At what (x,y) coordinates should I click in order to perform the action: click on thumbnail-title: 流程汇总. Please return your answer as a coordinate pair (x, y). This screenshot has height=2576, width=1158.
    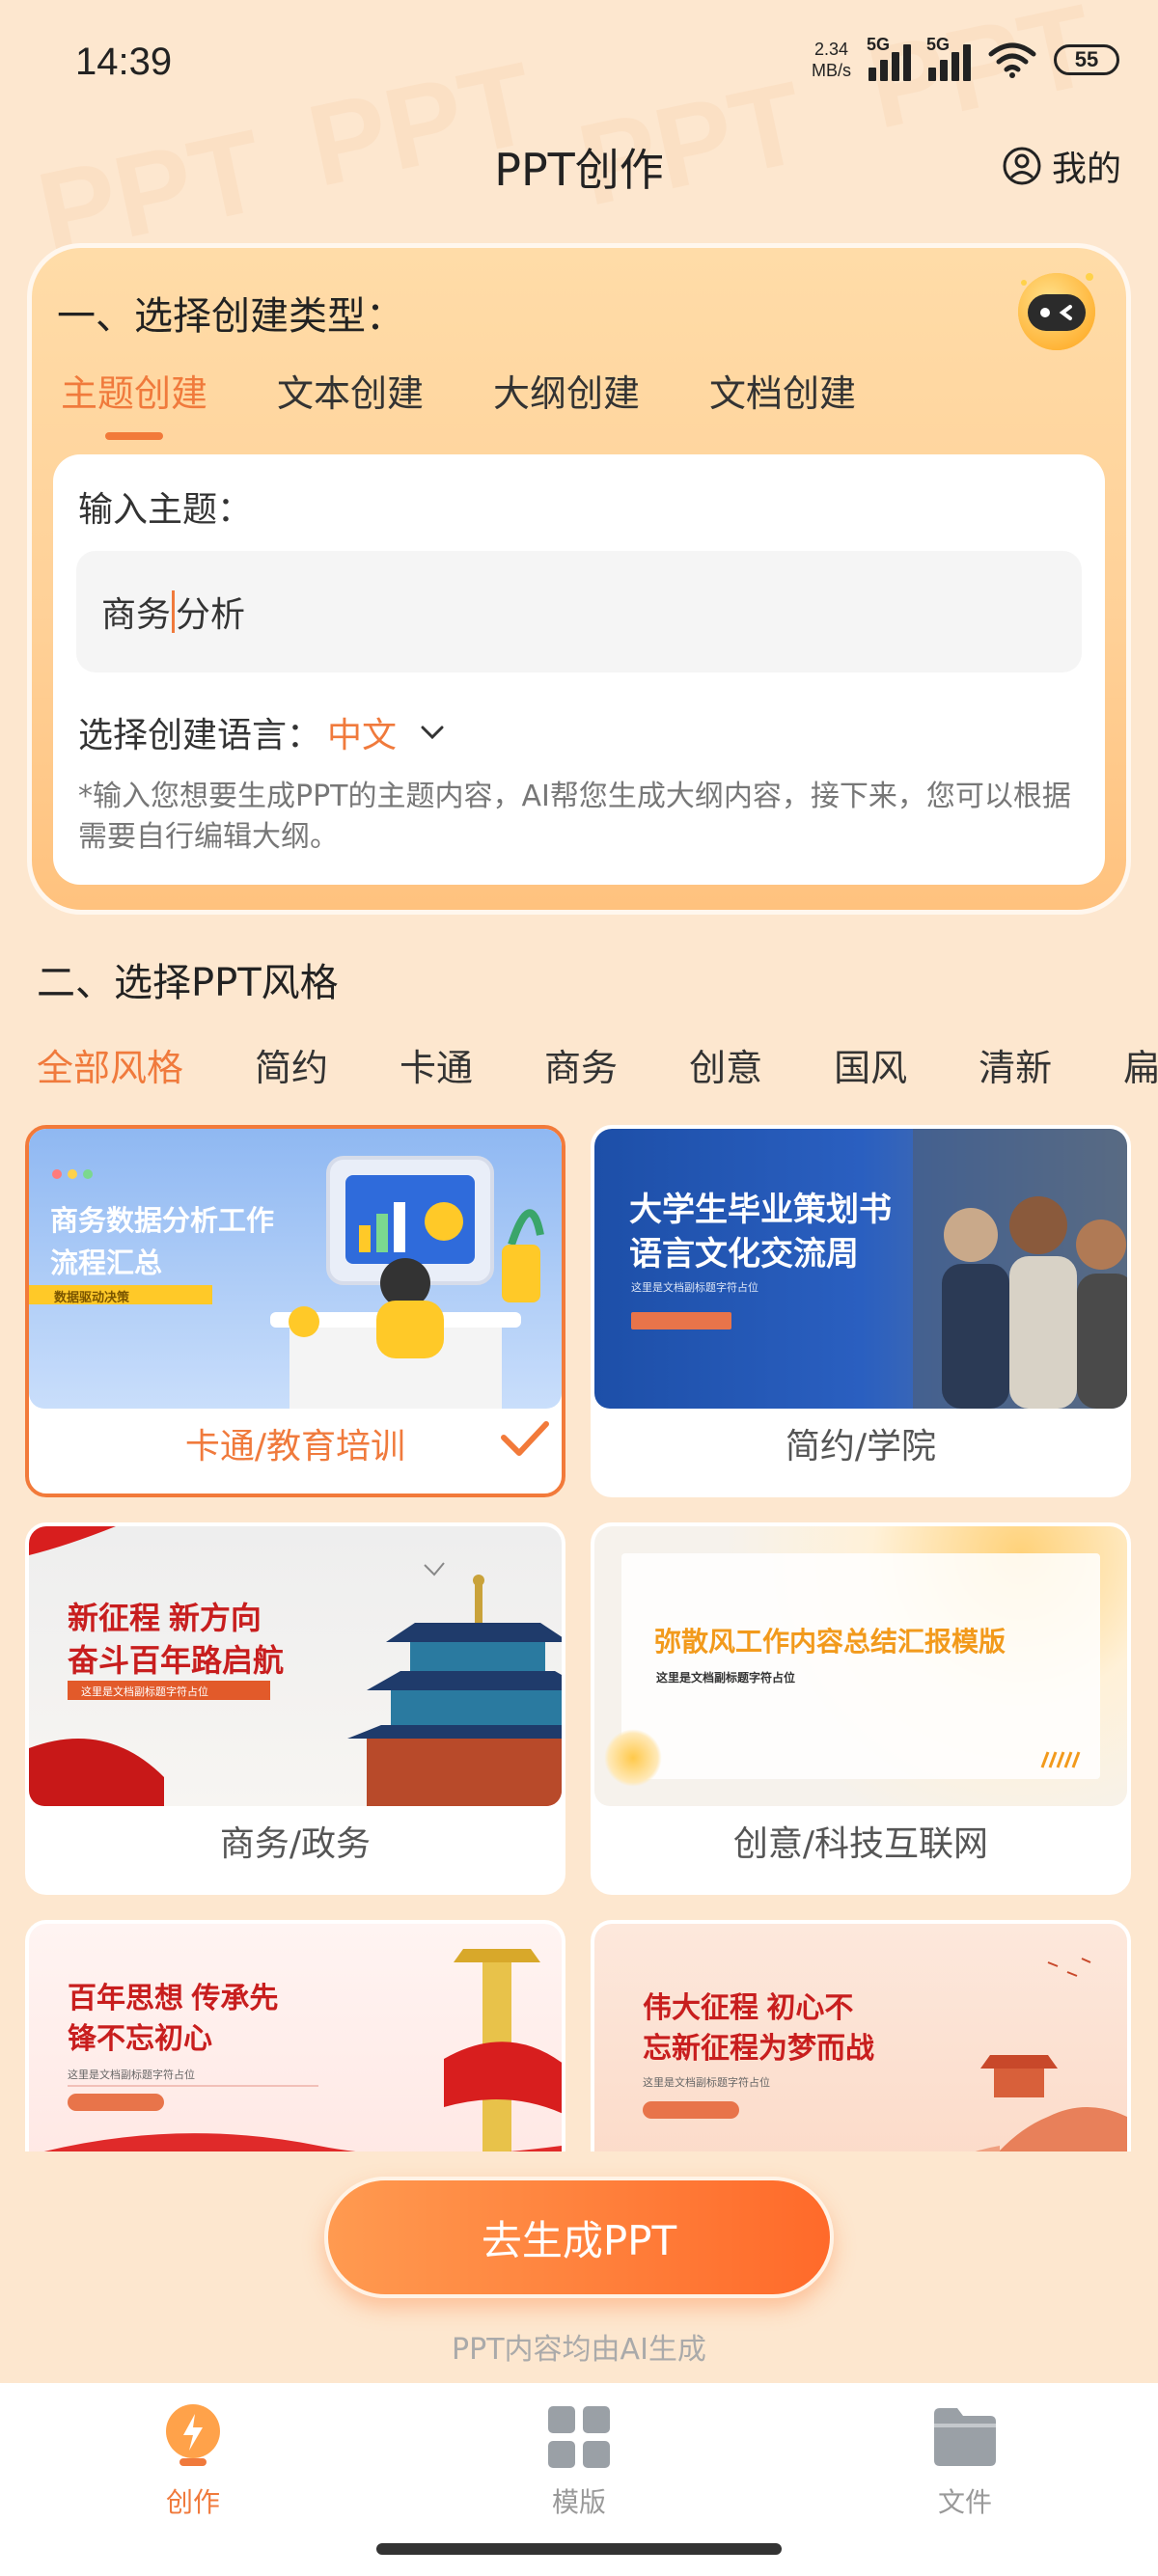
    Looking at the image, I should click on (106, 1264).